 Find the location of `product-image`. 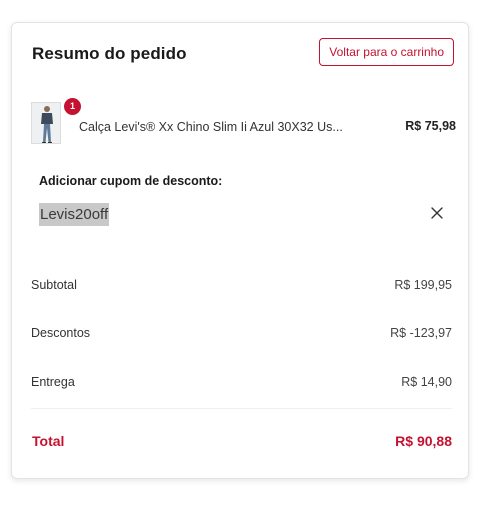

product-image is located at coordinates (46, 123).